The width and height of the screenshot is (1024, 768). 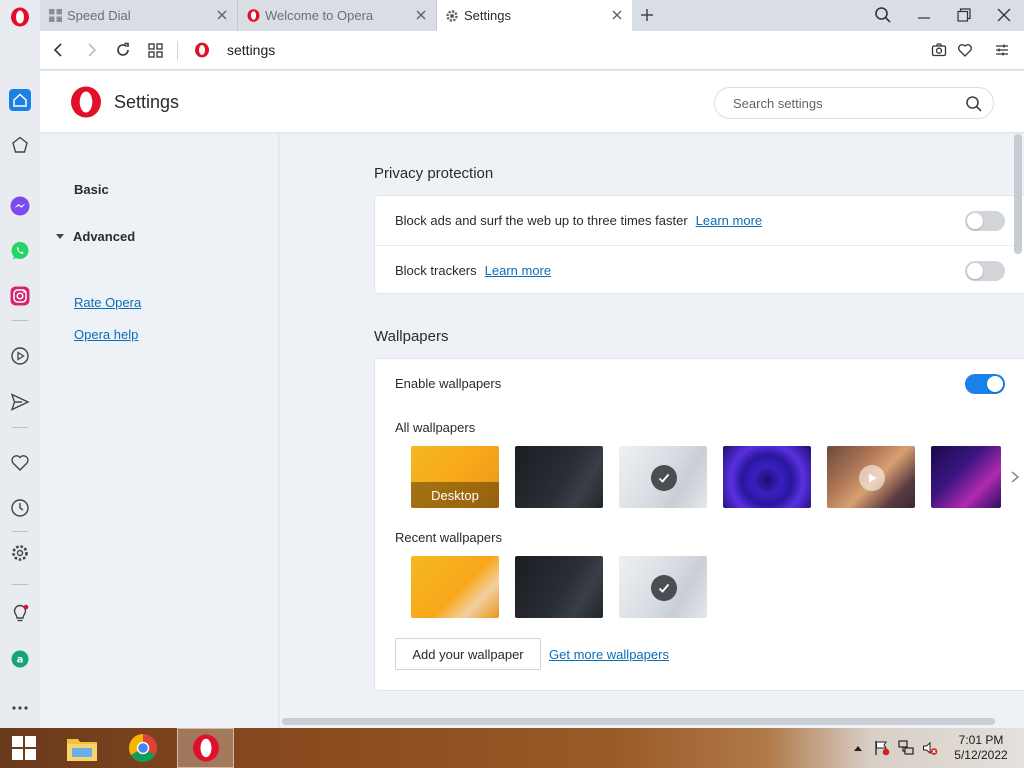 I want to click on sidebar-item-bookmarks, so click(x=20, y=463).